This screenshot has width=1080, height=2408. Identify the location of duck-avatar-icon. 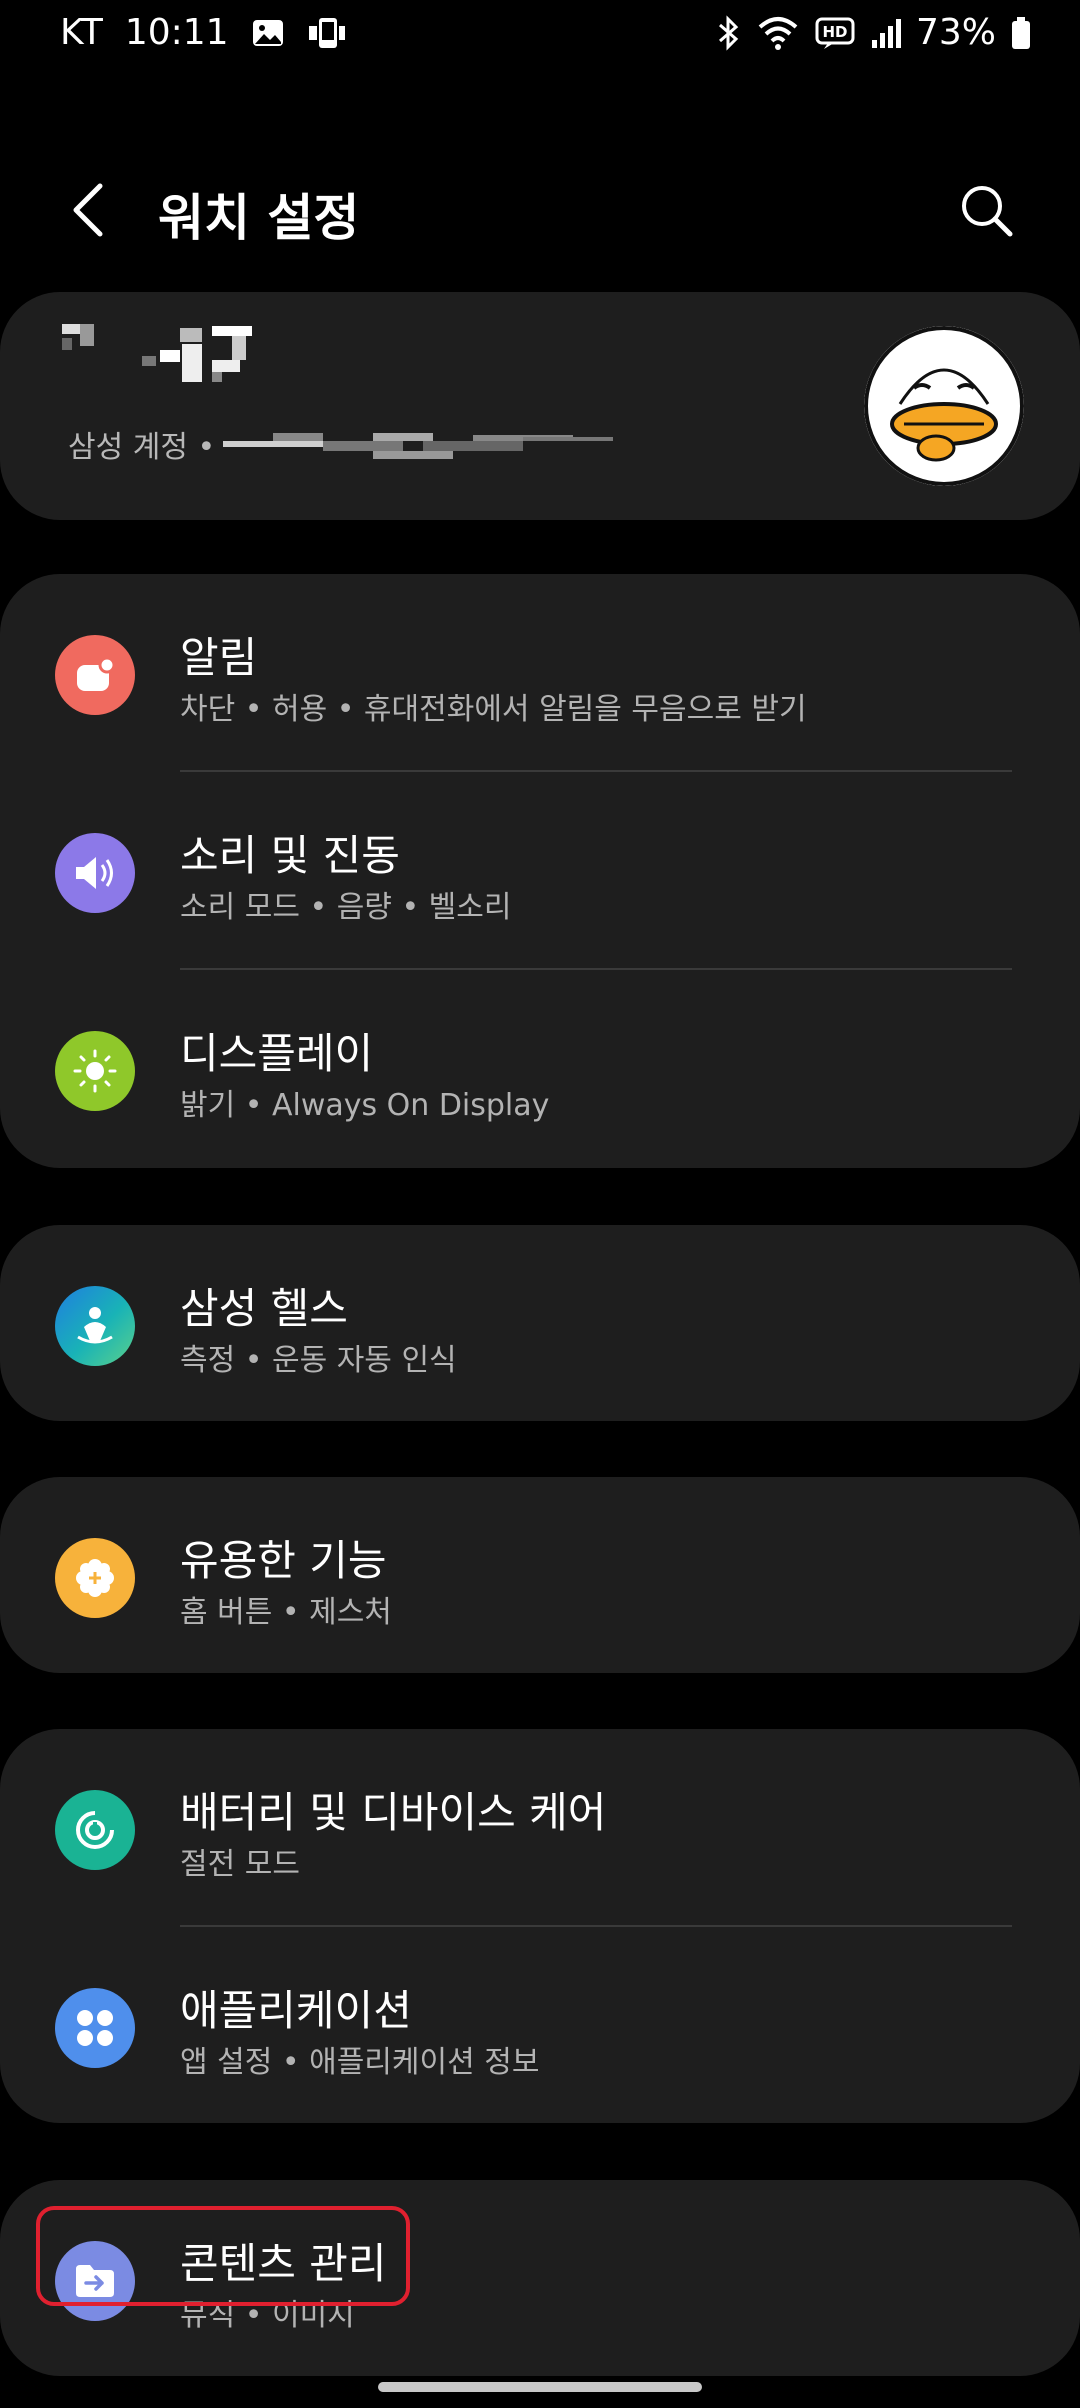
(944, 406).